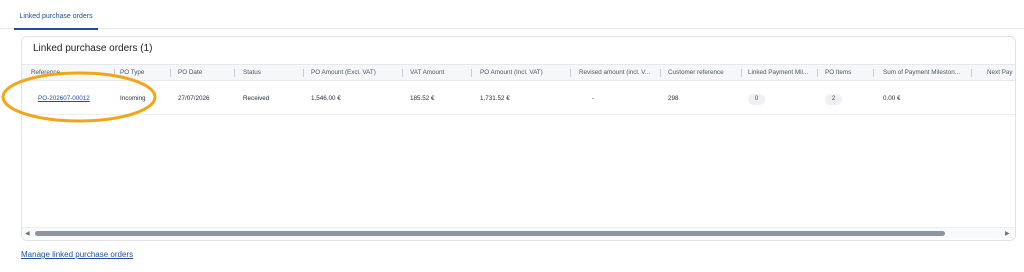  I want to click on po-items-cell: 2, so click(833, 98).